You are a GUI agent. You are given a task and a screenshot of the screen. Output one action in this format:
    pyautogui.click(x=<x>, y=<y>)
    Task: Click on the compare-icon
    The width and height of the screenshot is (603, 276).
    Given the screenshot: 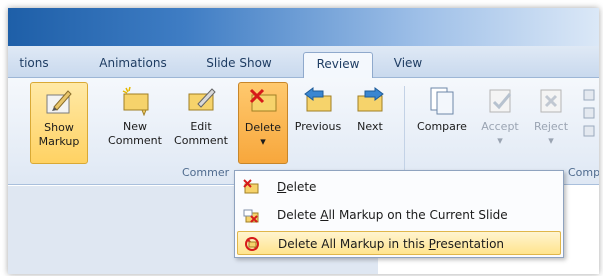 What is the action you would take?
    pyautogui.click(x=442, y=101)
    